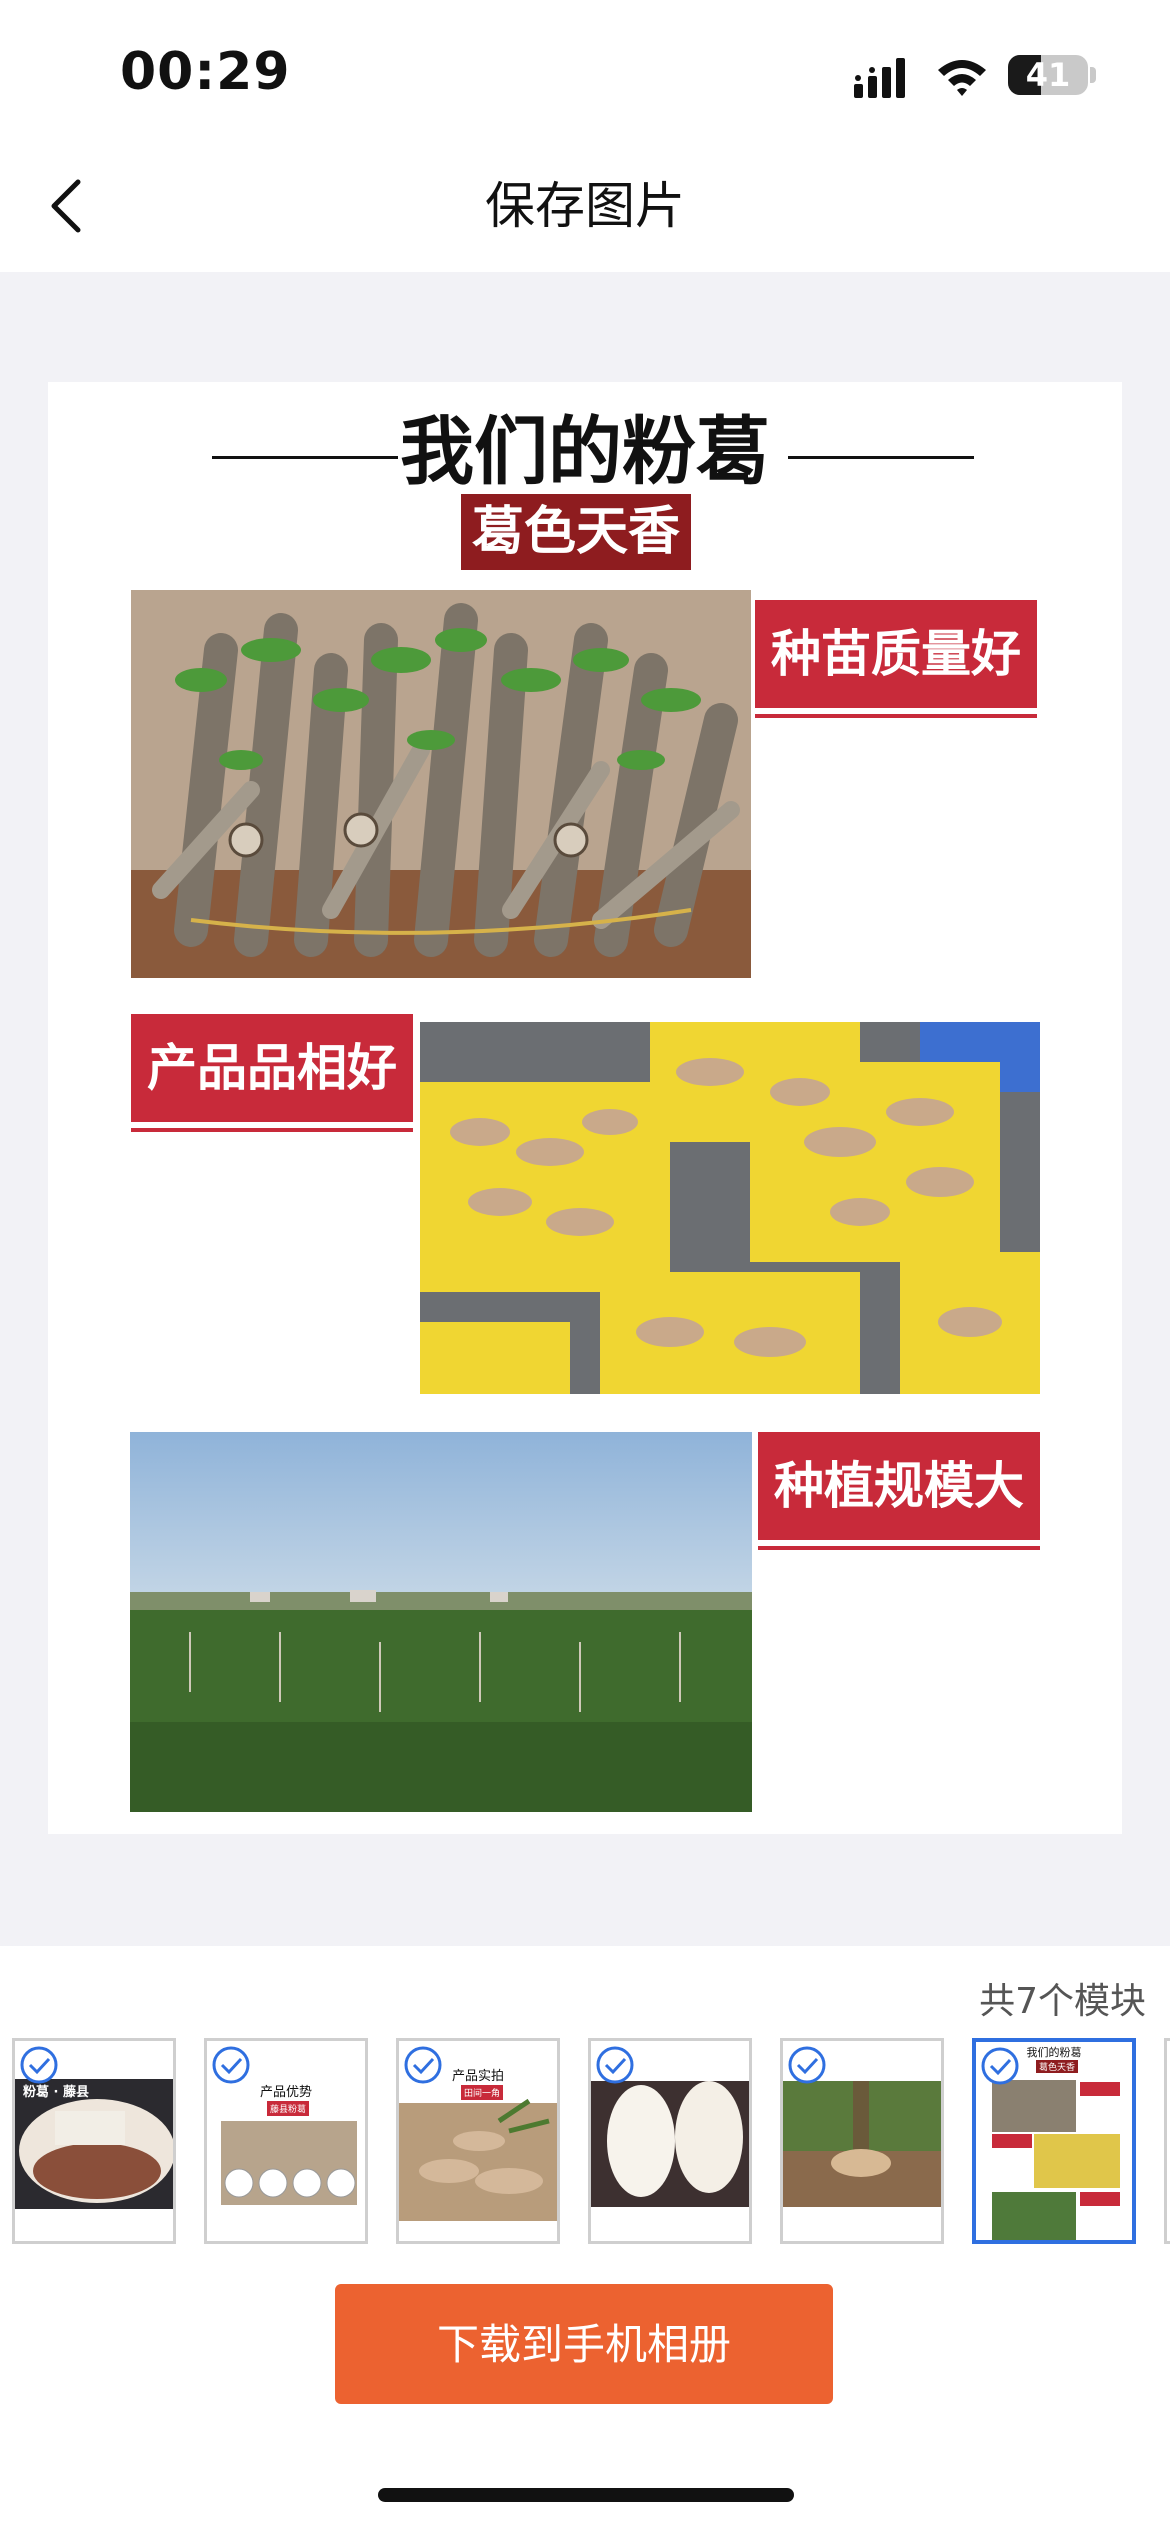  I want to click on cellular-signal-icon, so click(879, 78).